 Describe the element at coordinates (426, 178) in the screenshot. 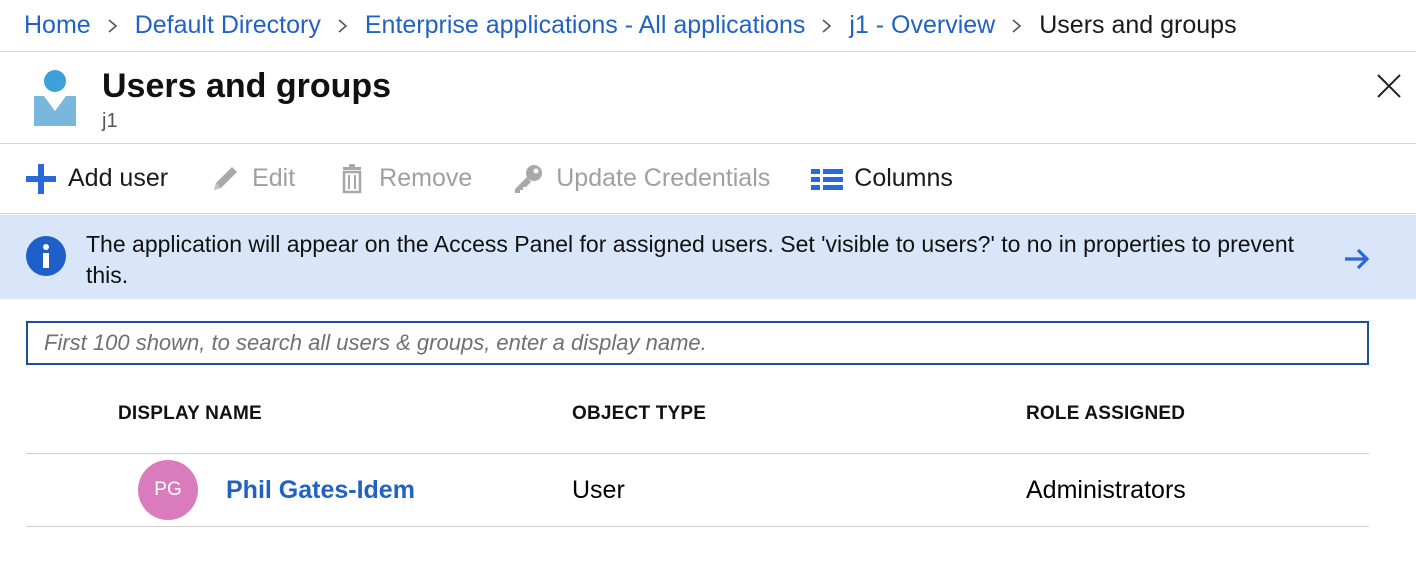

I see `remove-label: Remove` at that location.